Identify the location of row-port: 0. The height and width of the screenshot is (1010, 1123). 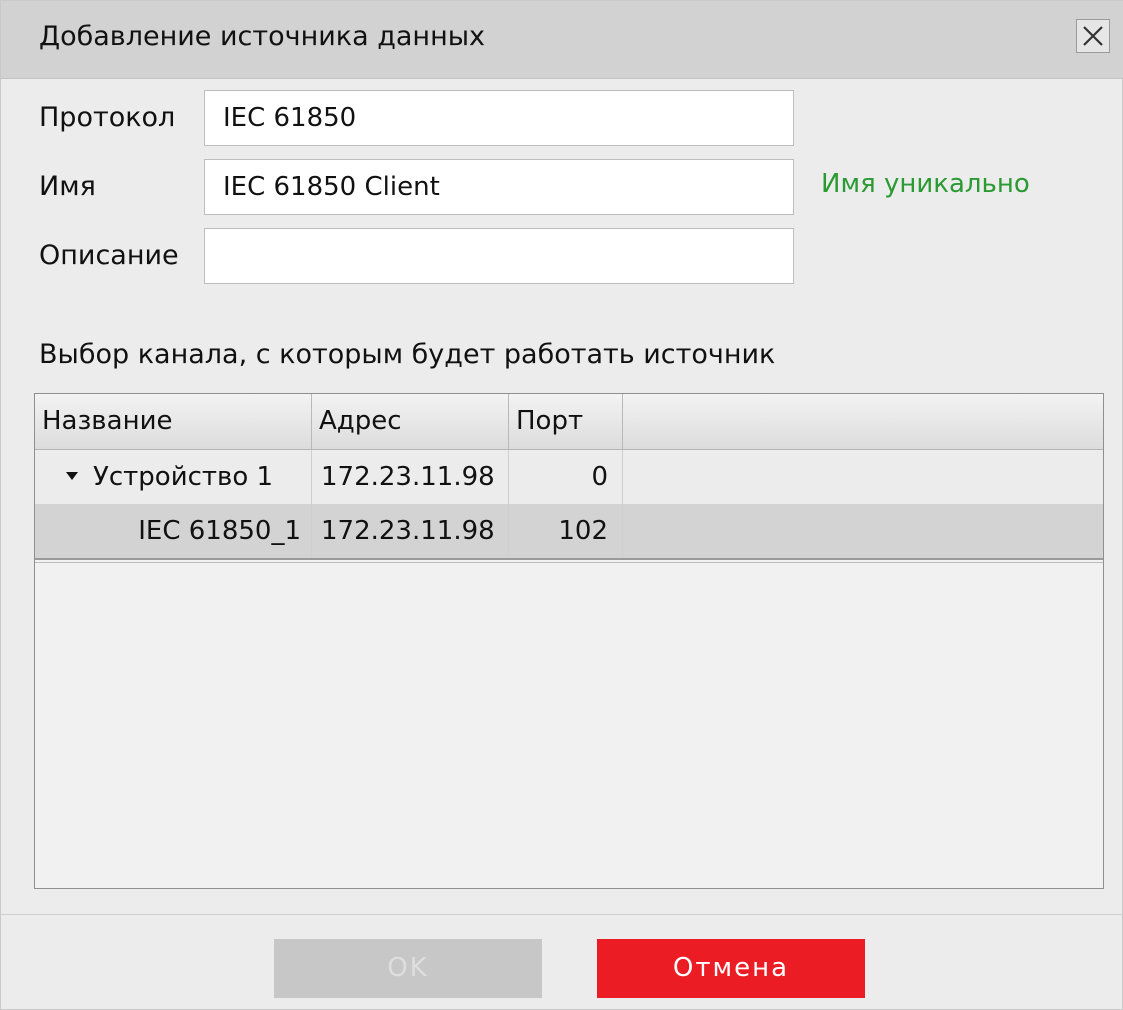
(566, 477).